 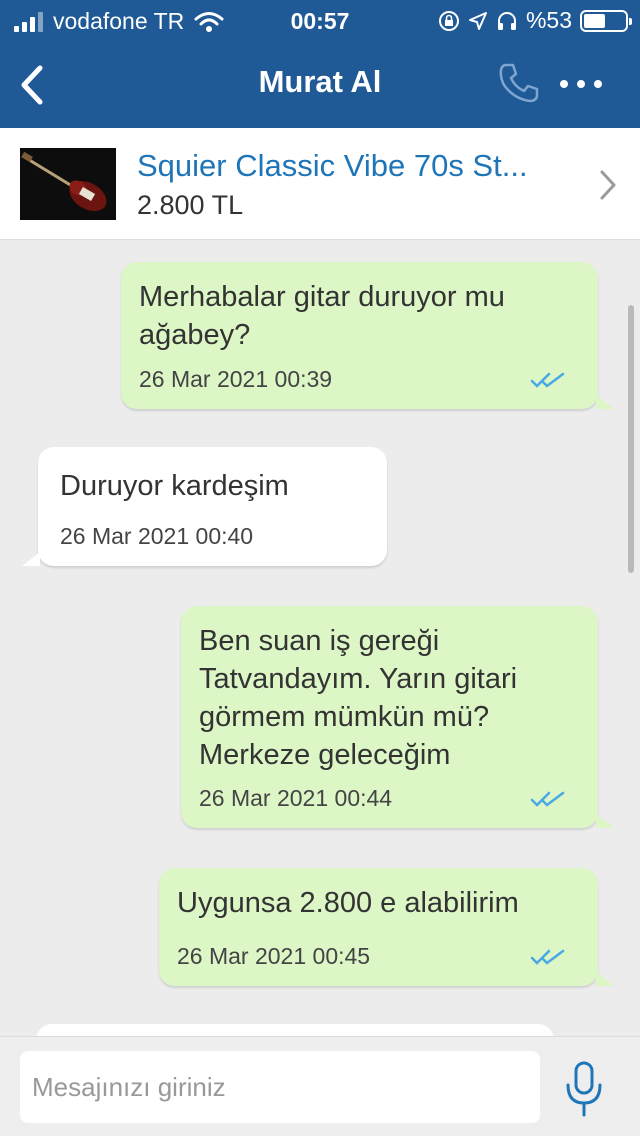 What do you see at coordinates (274, 956) in the screenshot?
I see `message-timestamp: 26 Mar 2021 00:45` at bounding box center [274, 956].